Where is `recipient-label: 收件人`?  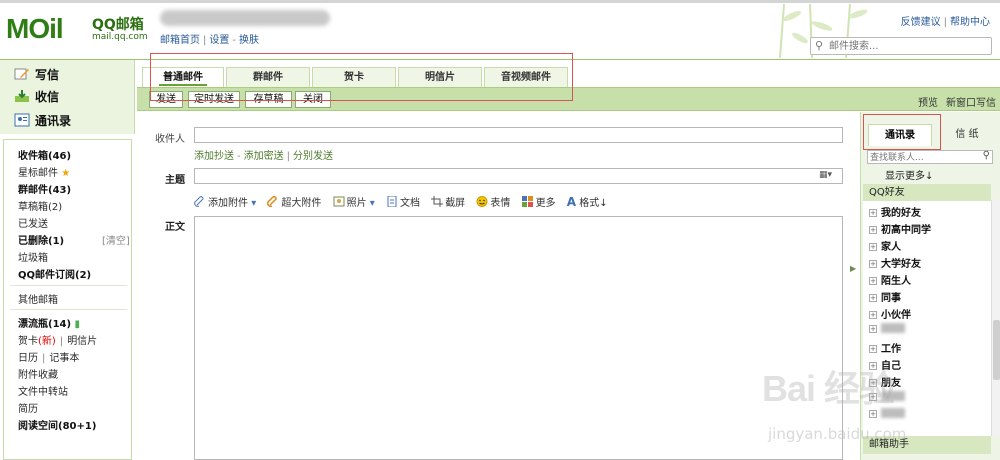
recipient-label: 收件人 is located at coordinates (170, 139).